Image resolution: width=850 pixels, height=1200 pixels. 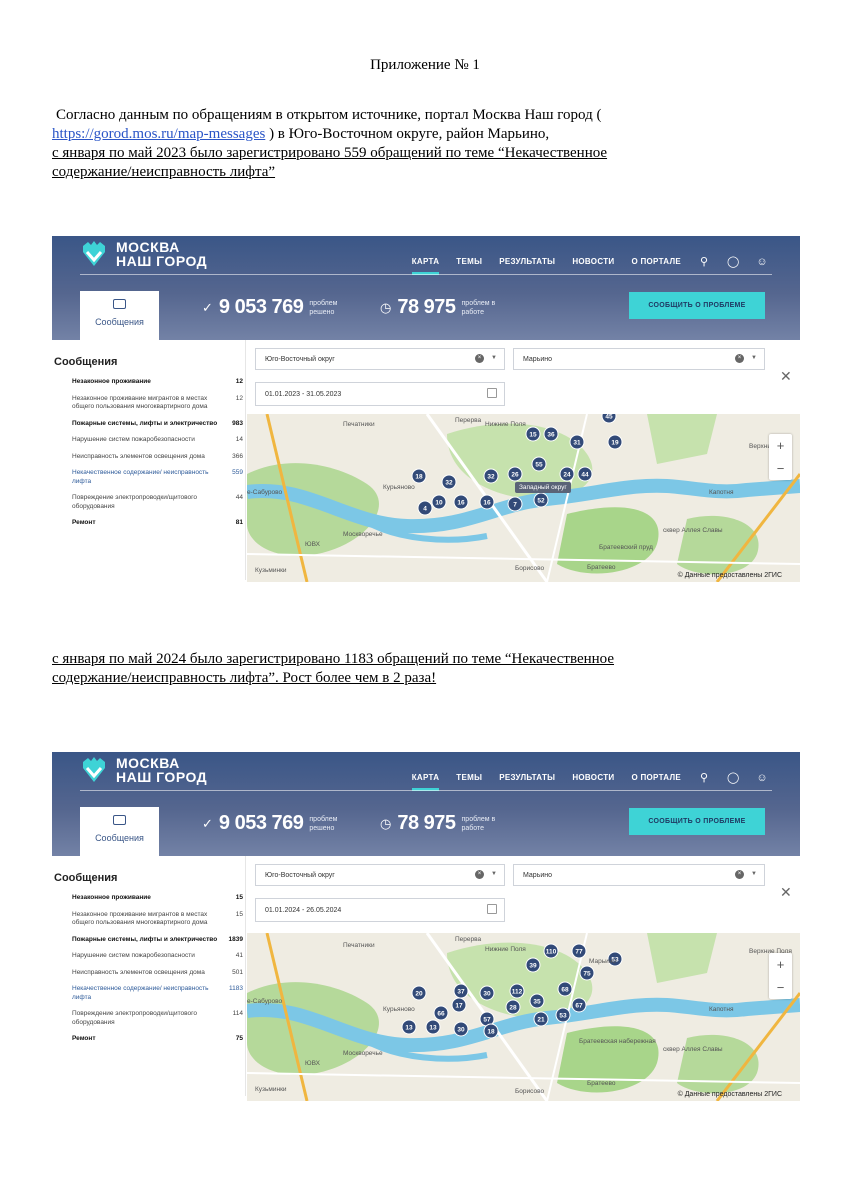 What do you see at coordinates (441, 1013) in the screenshot?
I see `issue-cluster-marker: 66` at bounding box center [441, 1013].